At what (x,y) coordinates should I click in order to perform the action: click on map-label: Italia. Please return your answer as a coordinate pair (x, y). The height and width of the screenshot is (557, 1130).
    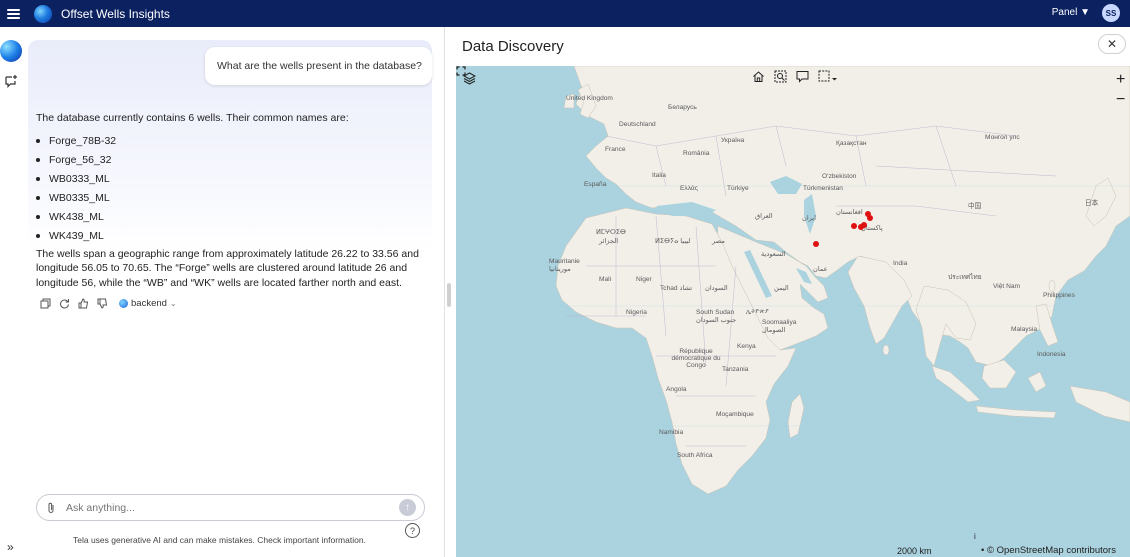
    Looking at the image, I should click on (659, 175).